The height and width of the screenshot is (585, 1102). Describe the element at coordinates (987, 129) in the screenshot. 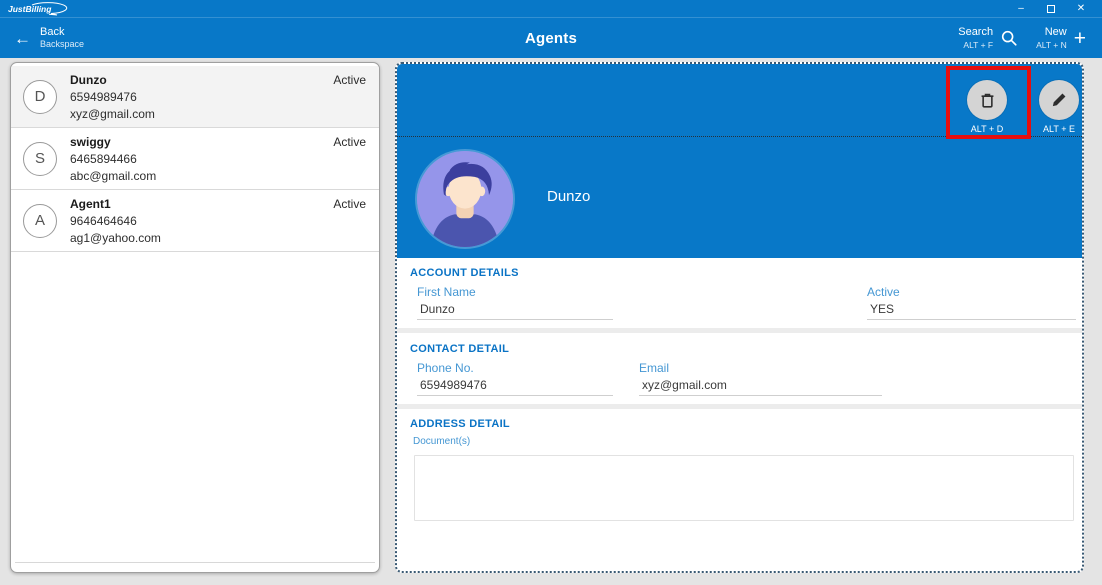

I see `delete-shortcut: ALT + D` at that location.